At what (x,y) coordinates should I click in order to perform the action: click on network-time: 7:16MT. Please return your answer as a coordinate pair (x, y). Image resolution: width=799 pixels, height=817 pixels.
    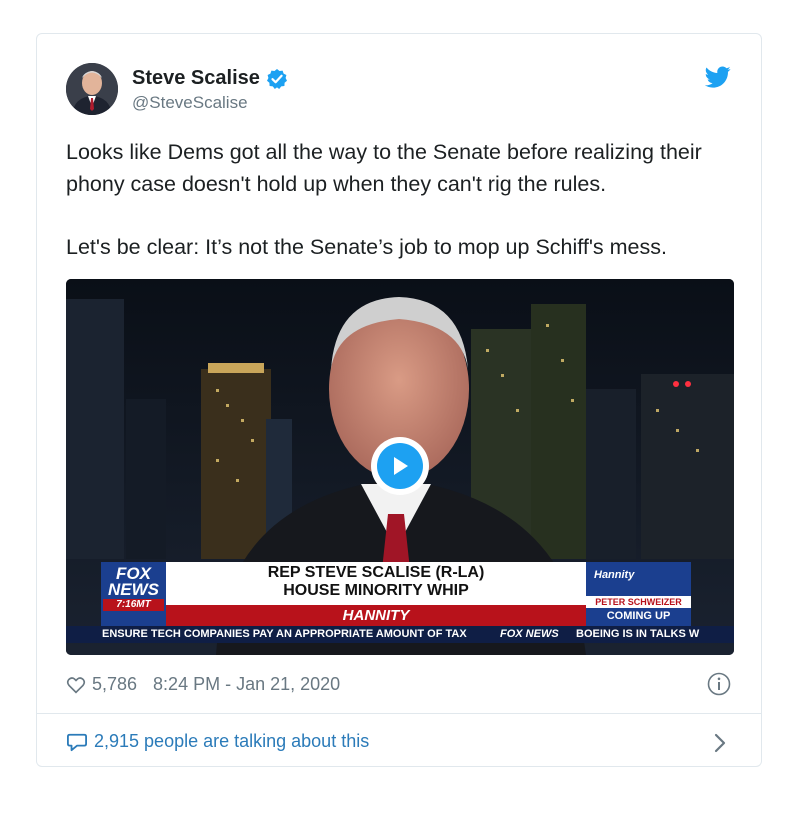
    Looking at the image, I should click on (133, 605).